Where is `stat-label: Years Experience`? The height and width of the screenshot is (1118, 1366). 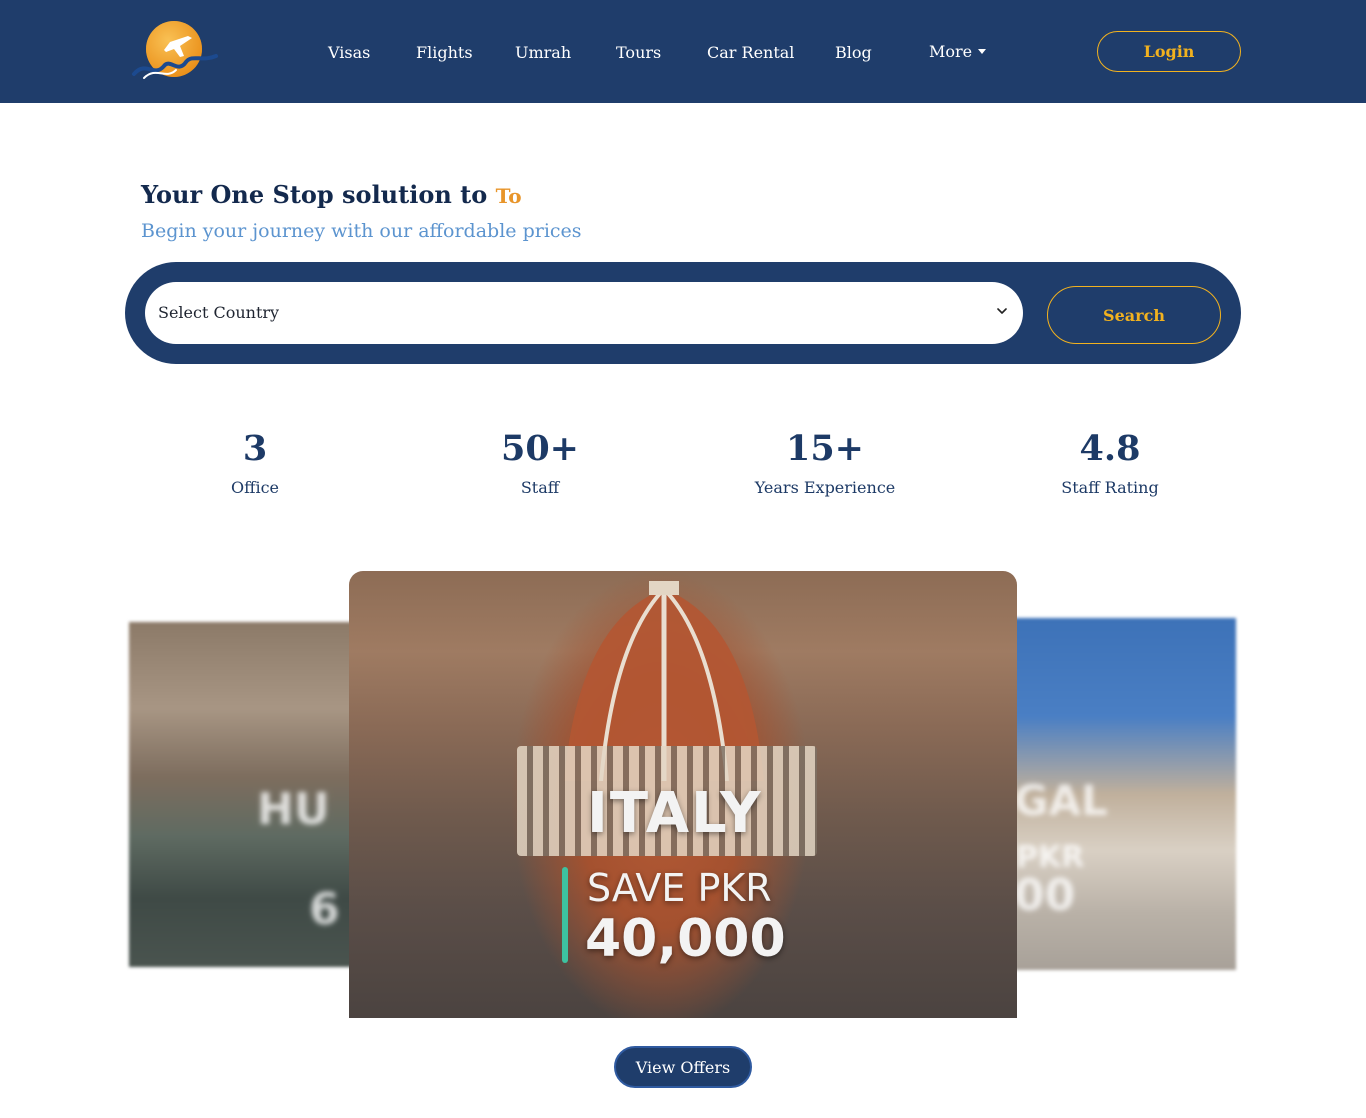 stat-label: Years Experience is located at coordinates (825, 487).